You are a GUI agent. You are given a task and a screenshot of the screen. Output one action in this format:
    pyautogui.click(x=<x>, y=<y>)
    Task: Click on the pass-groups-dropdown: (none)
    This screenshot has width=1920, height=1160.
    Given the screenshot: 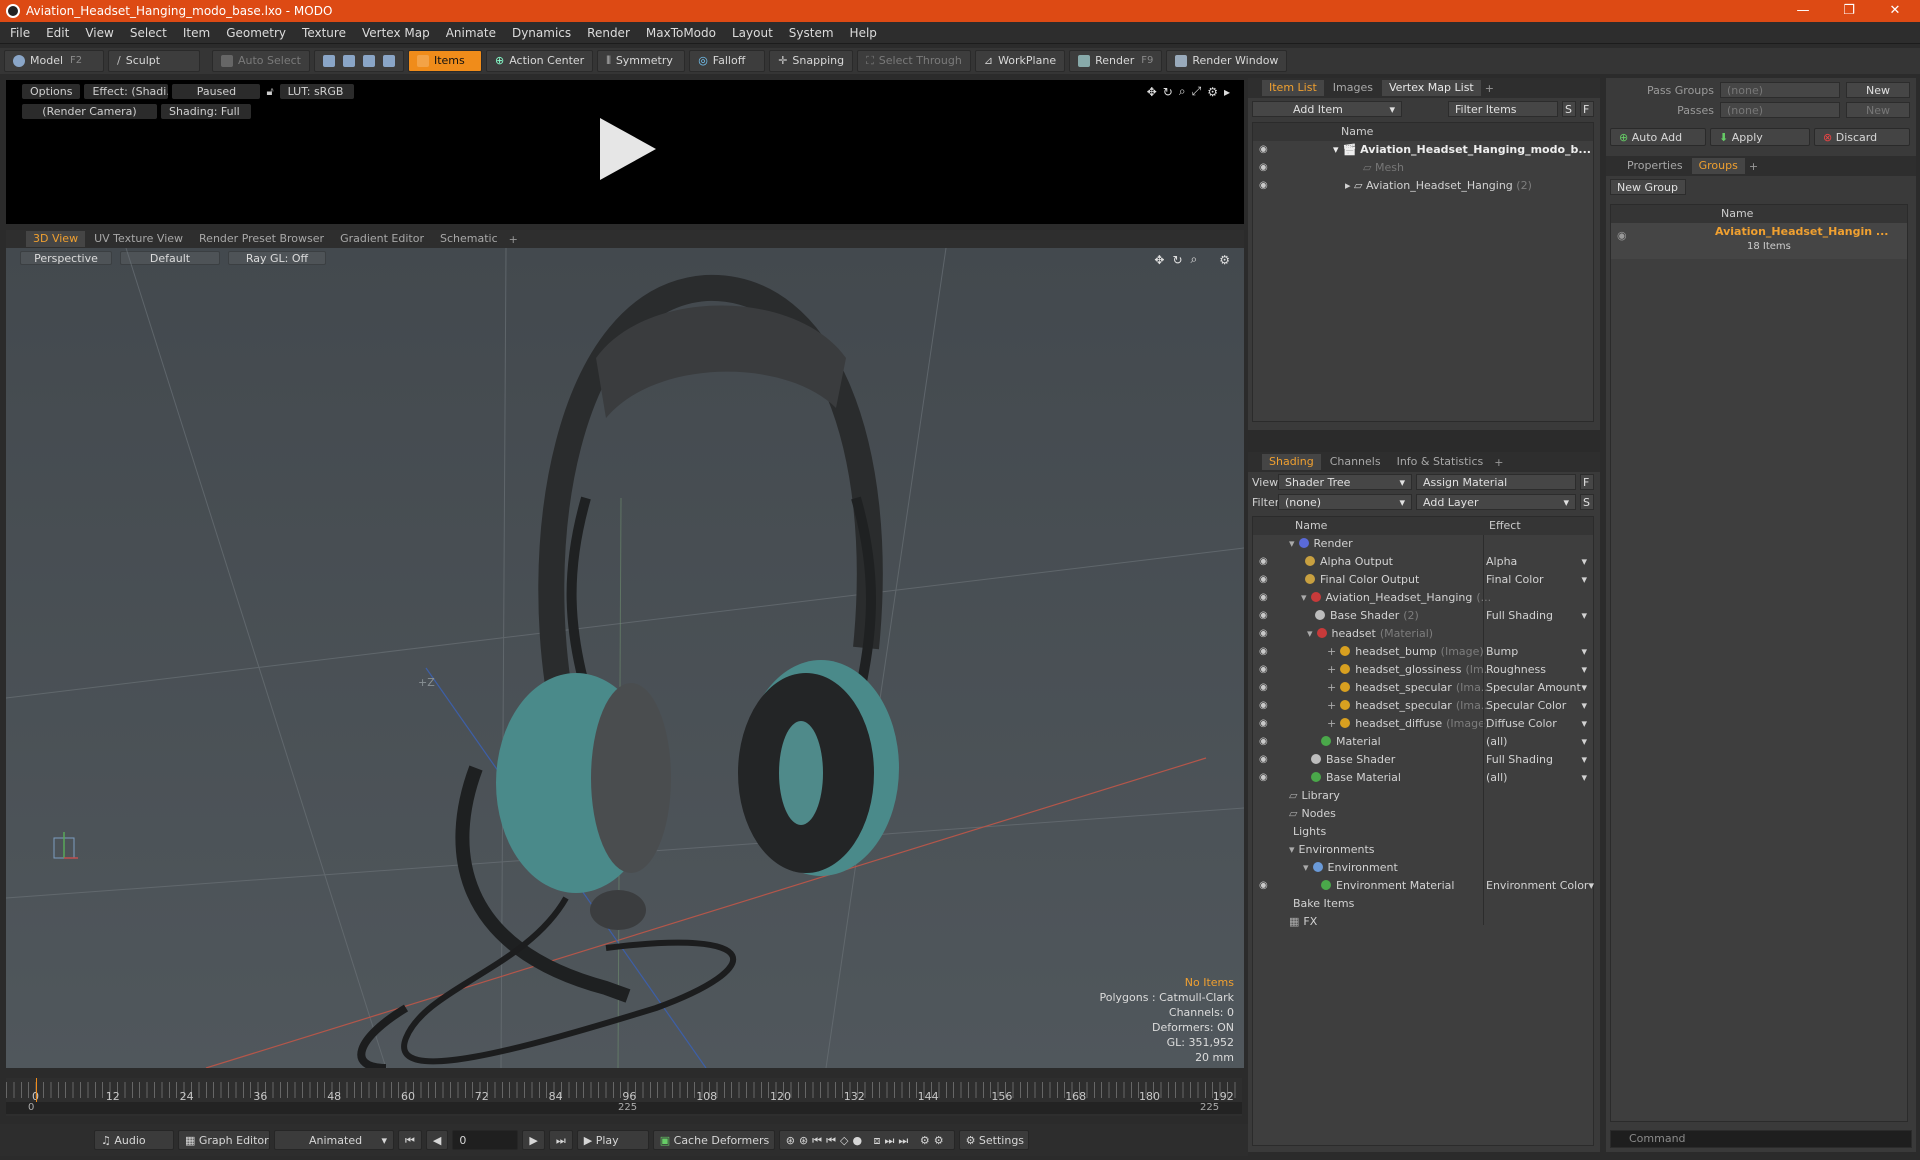 What is the action you would take?
    pyautogui.click(x=1780, y=90)
    